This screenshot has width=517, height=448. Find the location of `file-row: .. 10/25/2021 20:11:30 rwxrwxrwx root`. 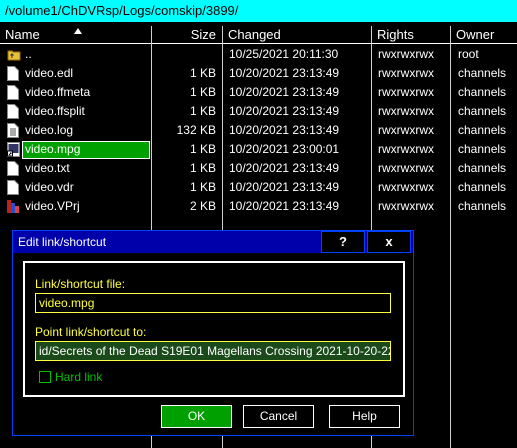

file-row: .. 10/25/2021 20:11:30 rwxrwxrwx root is located at coordinates (258, 54).